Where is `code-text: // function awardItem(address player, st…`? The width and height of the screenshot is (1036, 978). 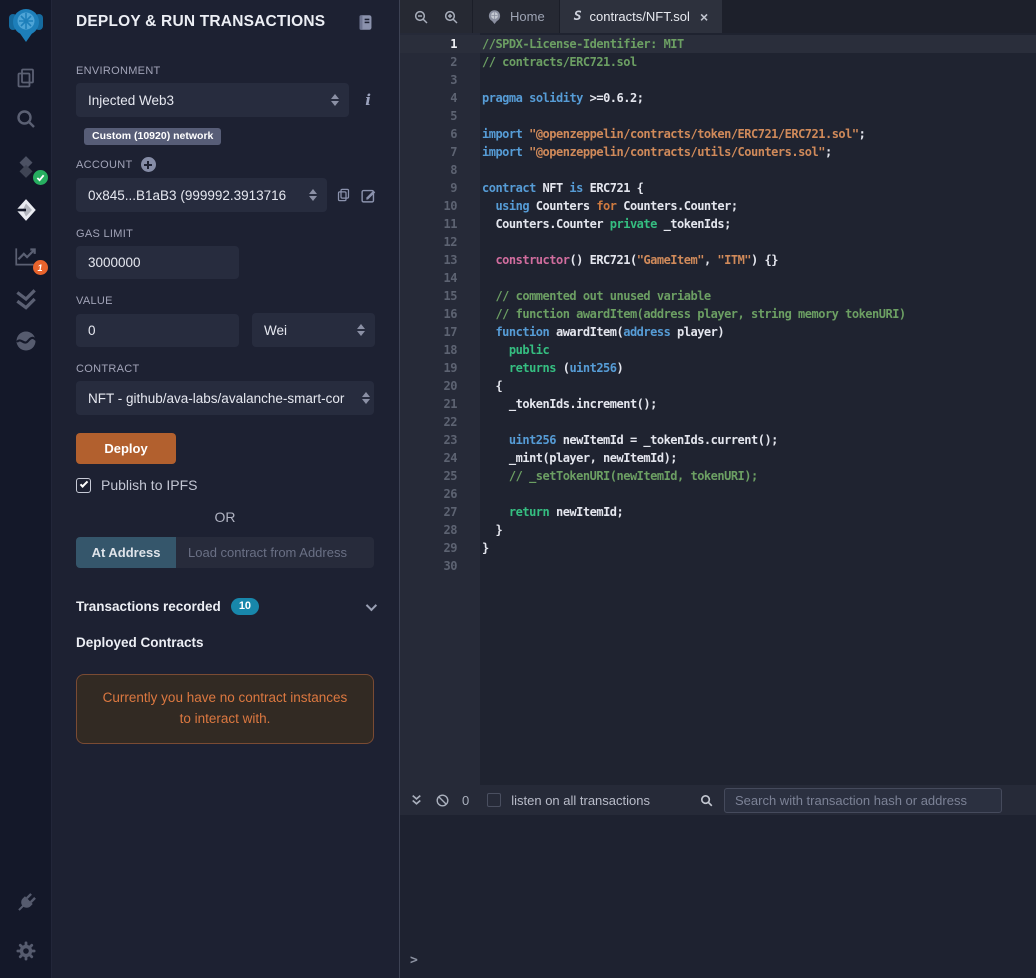 code-text: // function awardItem(address player, st… is located at coordinates (694, 314).